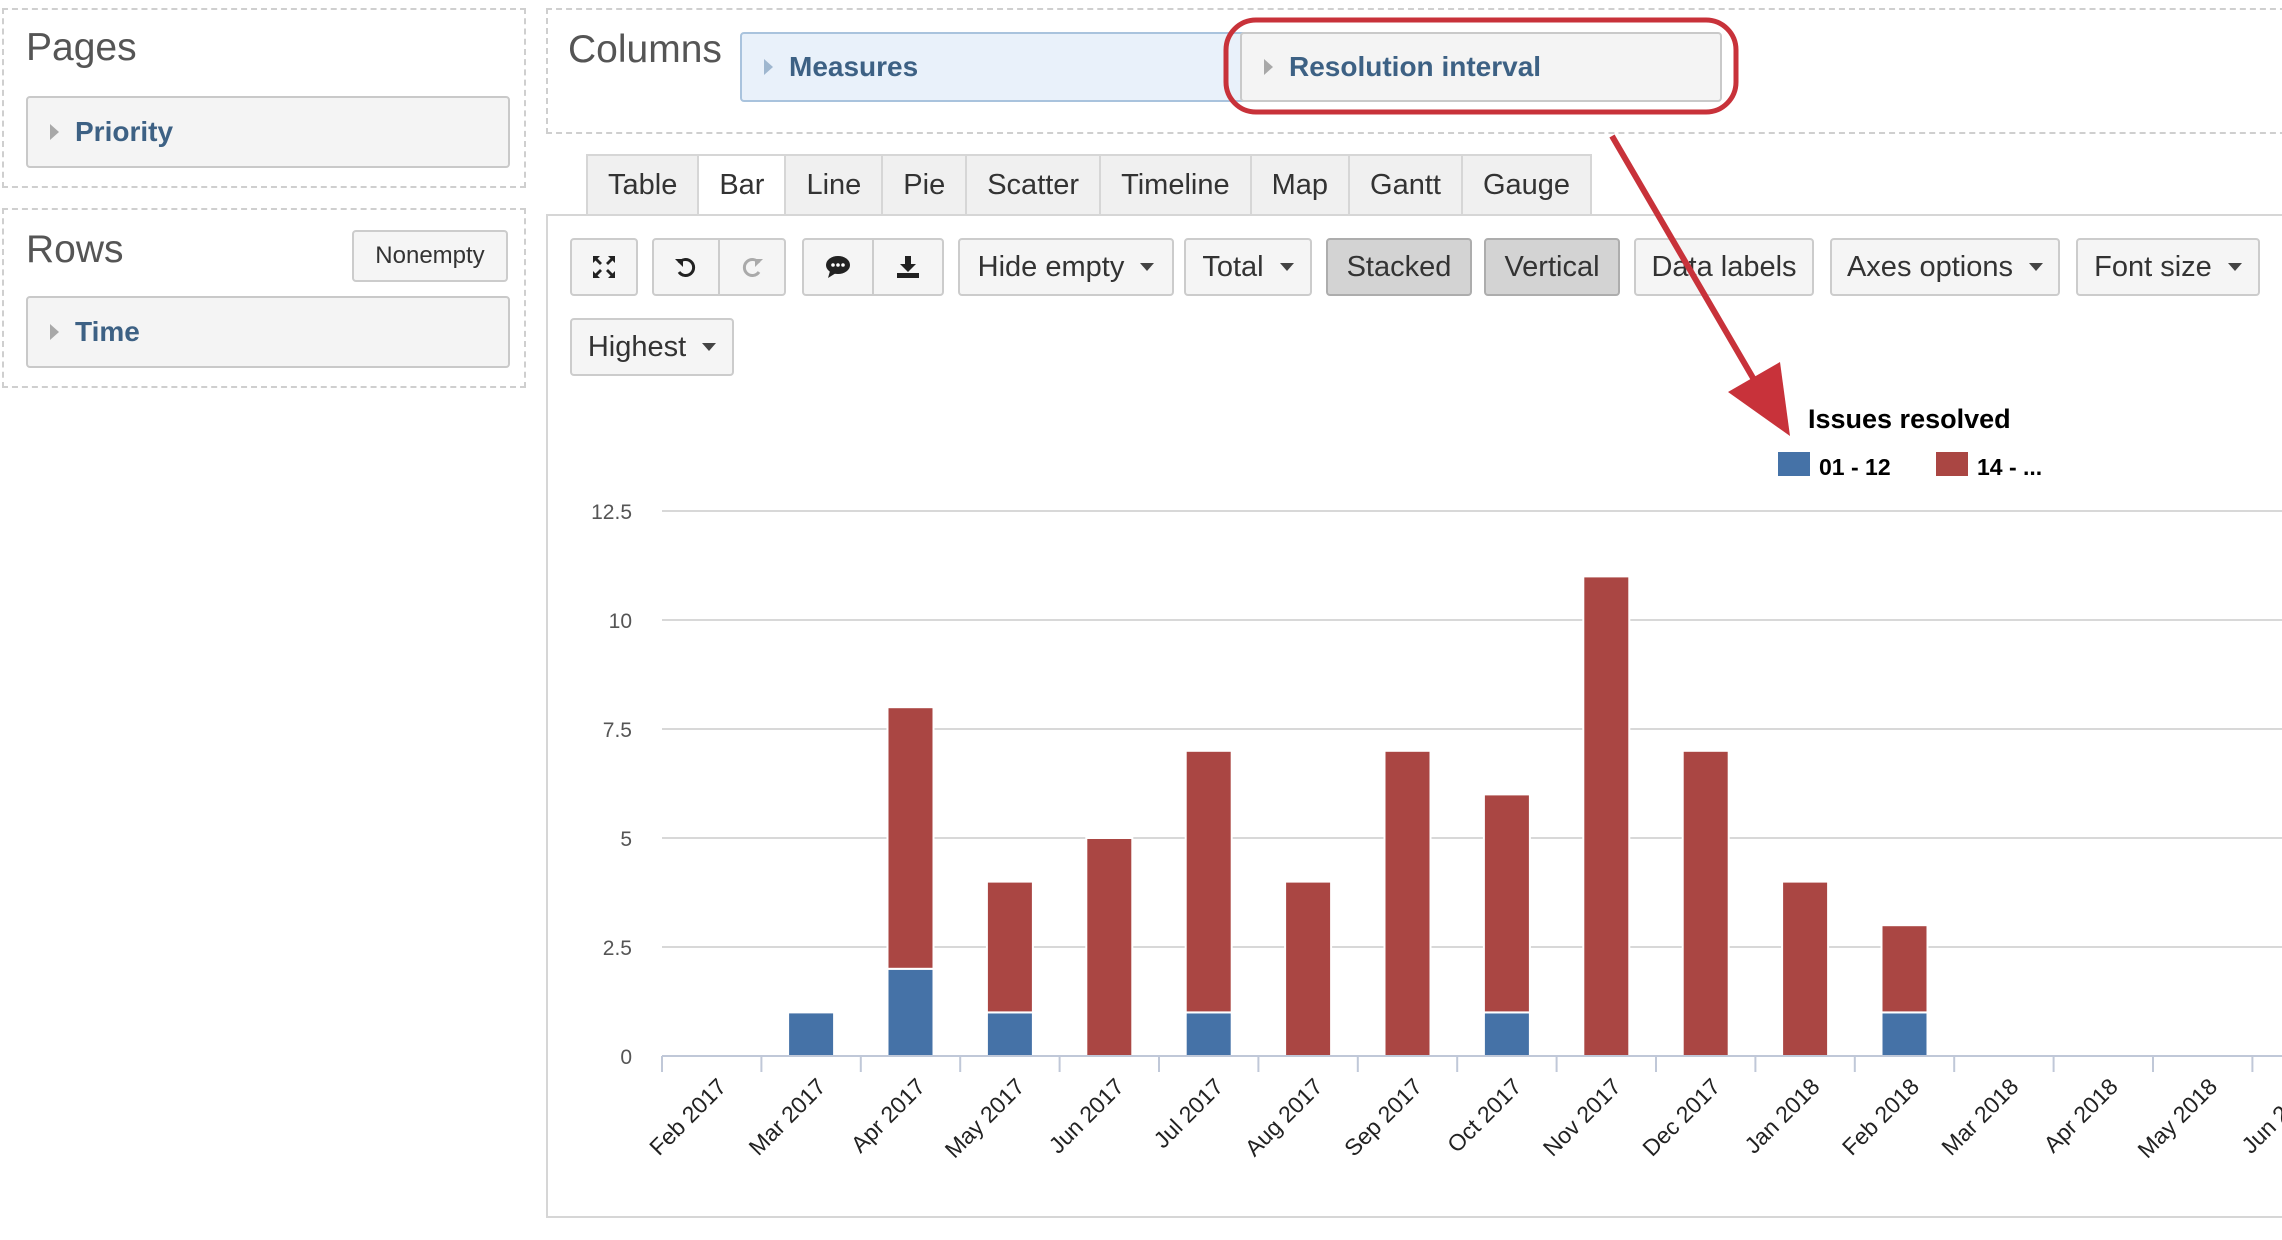  I want to click on font-size-label: Font size, so click(2153, 266).